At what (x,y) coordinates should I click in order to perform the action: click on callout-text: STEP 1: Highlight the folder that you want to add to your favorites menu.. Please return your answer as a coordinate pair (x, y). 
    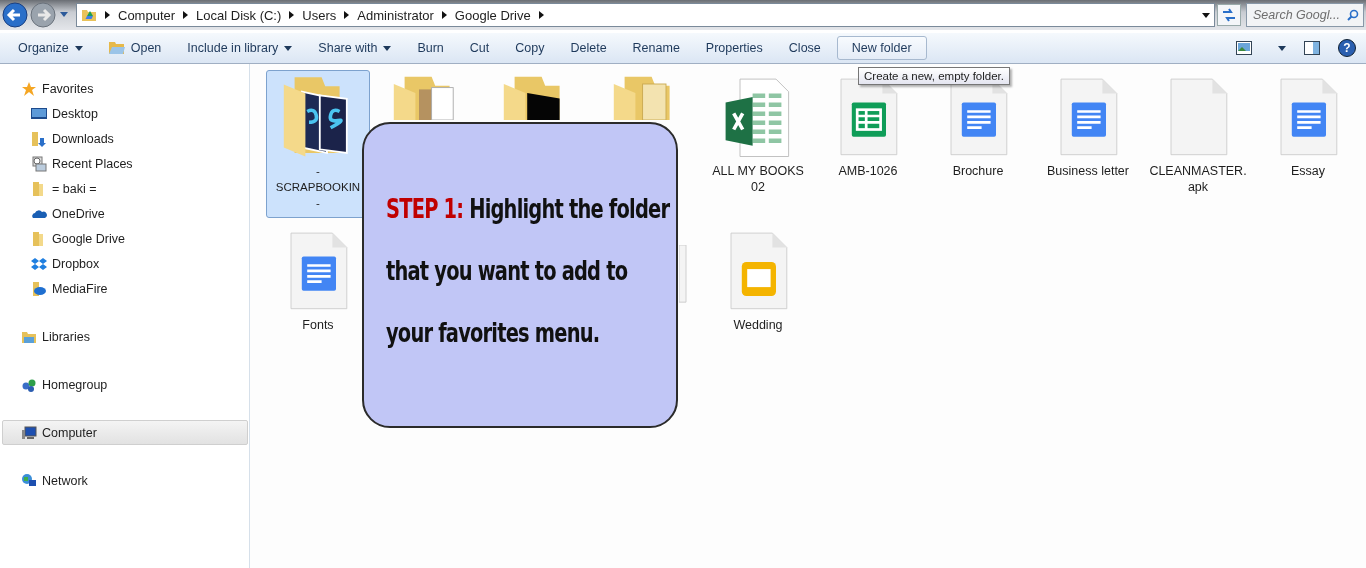
    Looking at the image, I should click on (528, 271).